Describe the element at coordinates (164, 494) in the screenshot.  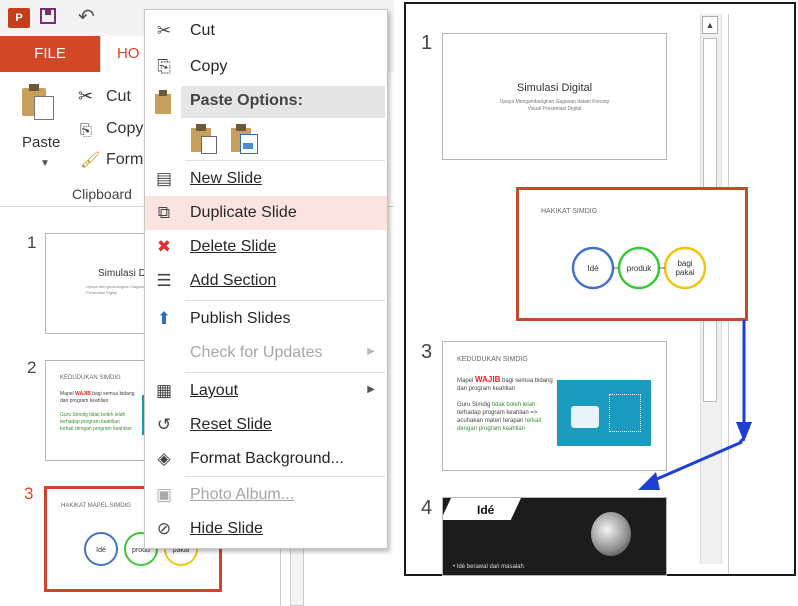
I see `photo-album-icon: ▣` at that location.